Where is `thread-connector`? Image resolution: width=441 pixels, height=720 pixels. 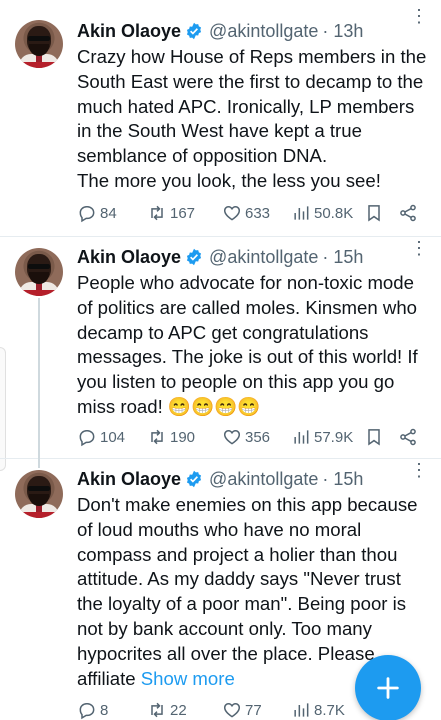
thread-connector is located at coordinates (39, 383).